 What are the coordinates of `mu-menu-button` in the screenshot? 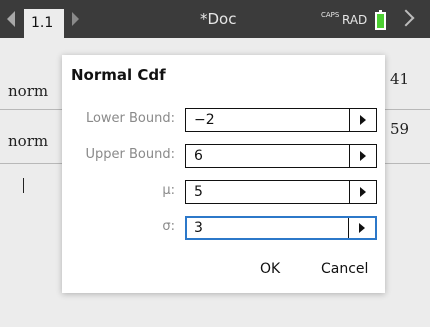 It's located at (362, 192).